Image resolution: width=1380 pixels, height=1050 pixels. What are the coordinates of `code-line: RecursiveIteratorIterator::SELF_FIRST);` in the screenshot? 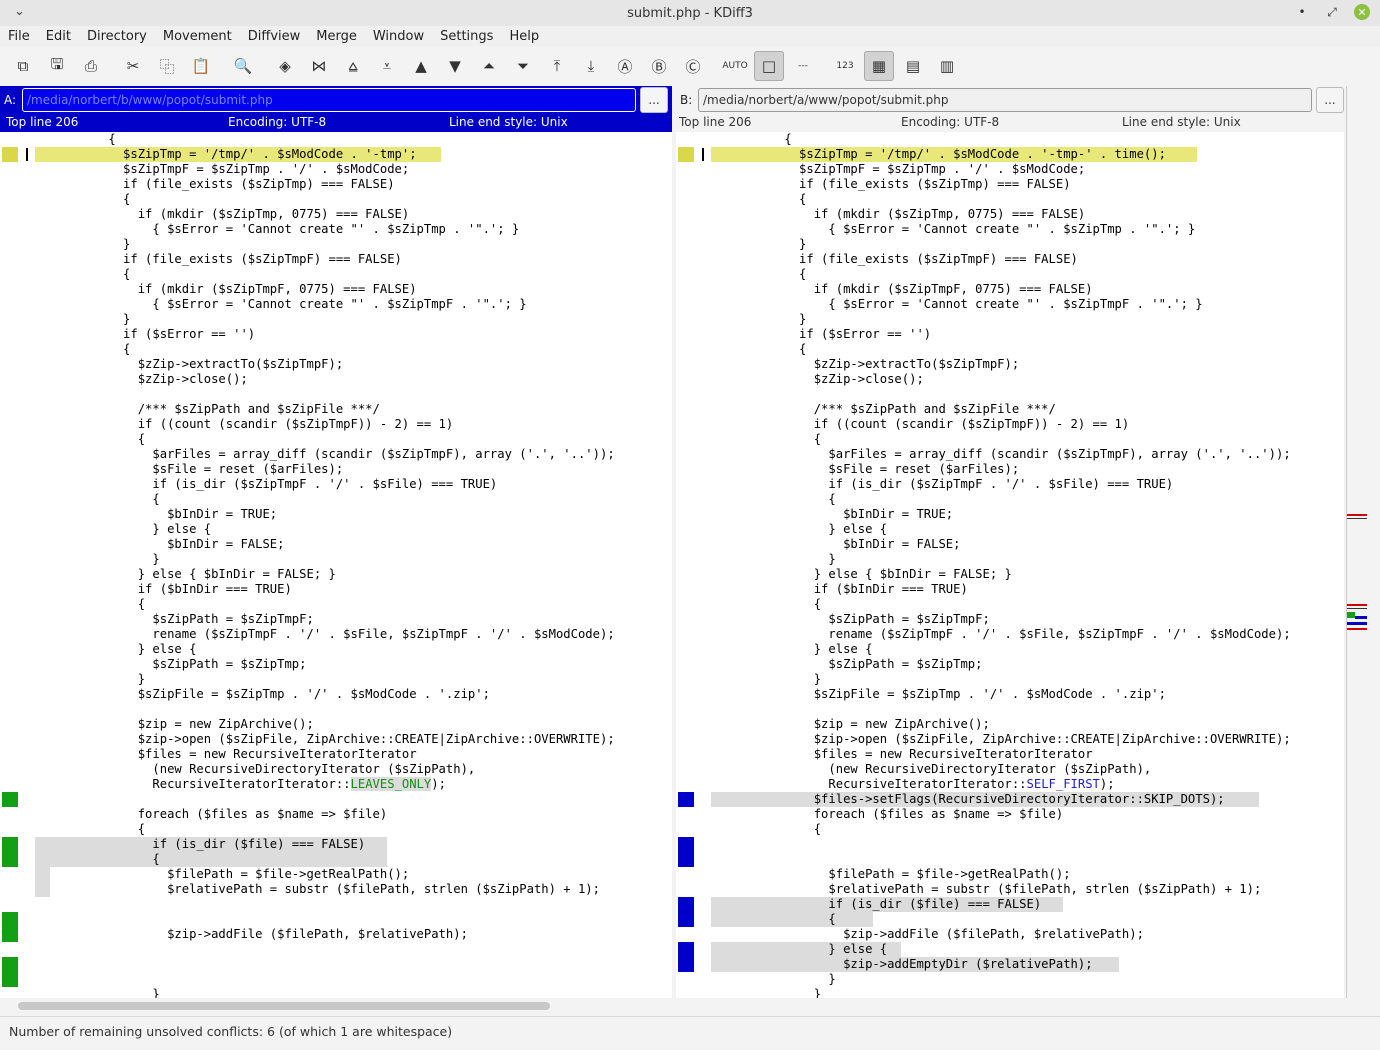 It's located at (1010, 784).